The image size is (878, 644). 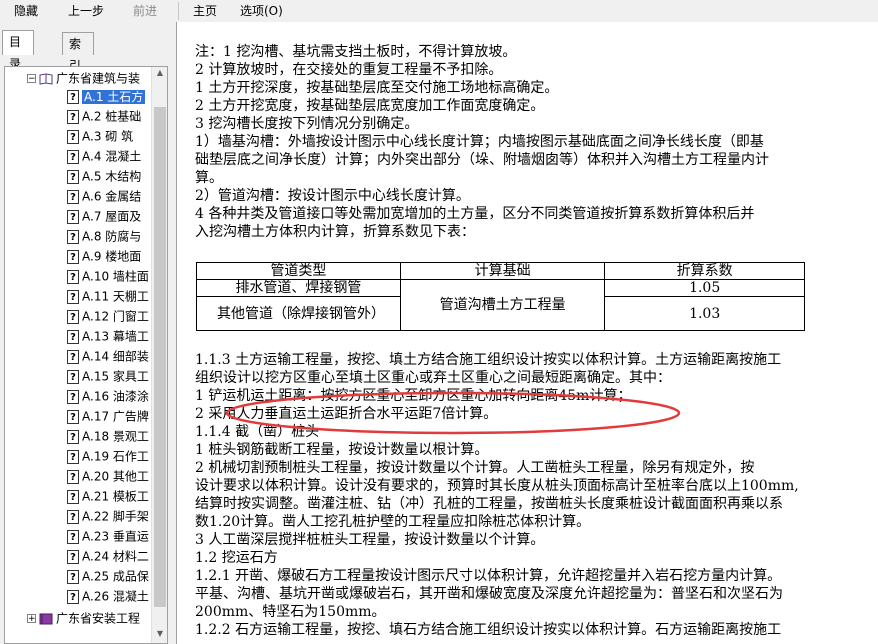 I want to click on tree-item: ? A.6 金属结, so click(x=104, y=196).